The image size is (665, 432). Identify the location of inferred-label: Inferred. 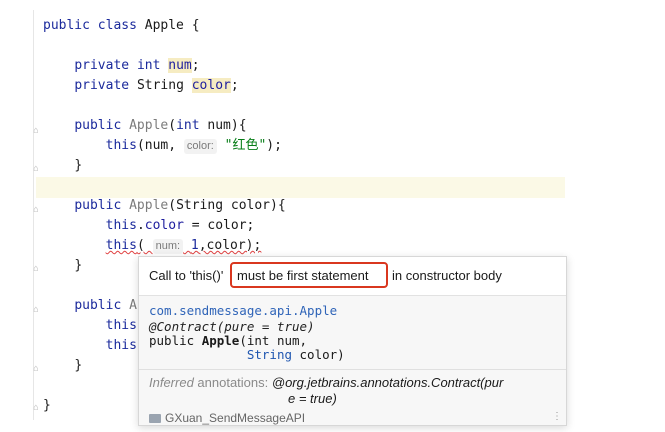
(171, 382).